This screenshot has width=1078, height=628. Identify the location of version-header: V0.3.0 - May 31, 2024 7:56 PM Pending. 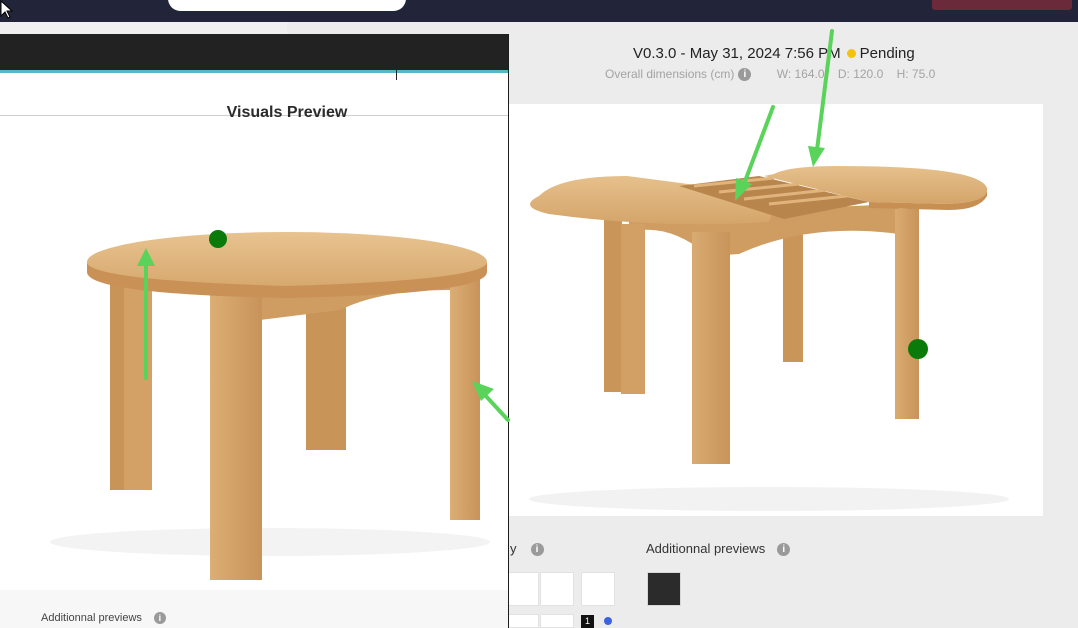
(774, 53).